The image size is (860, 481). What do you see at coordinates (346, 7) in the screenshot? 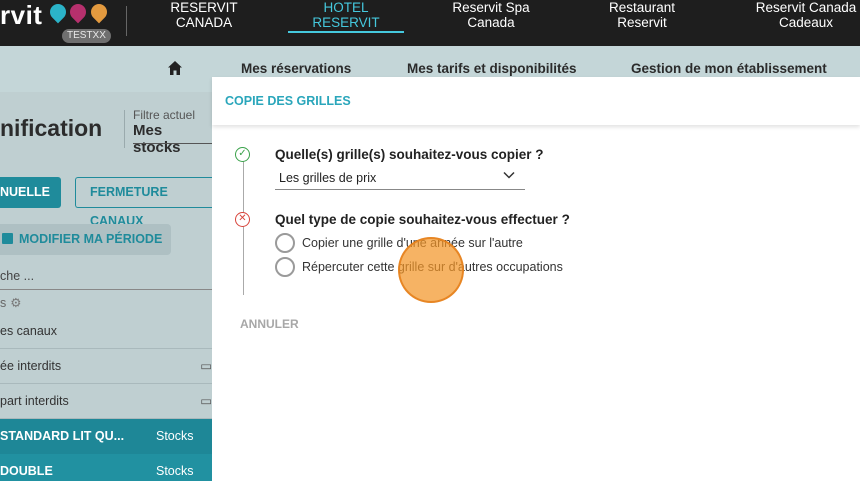
I see `nav-label-line1: HOTEL` at bounding box center [346, 7].